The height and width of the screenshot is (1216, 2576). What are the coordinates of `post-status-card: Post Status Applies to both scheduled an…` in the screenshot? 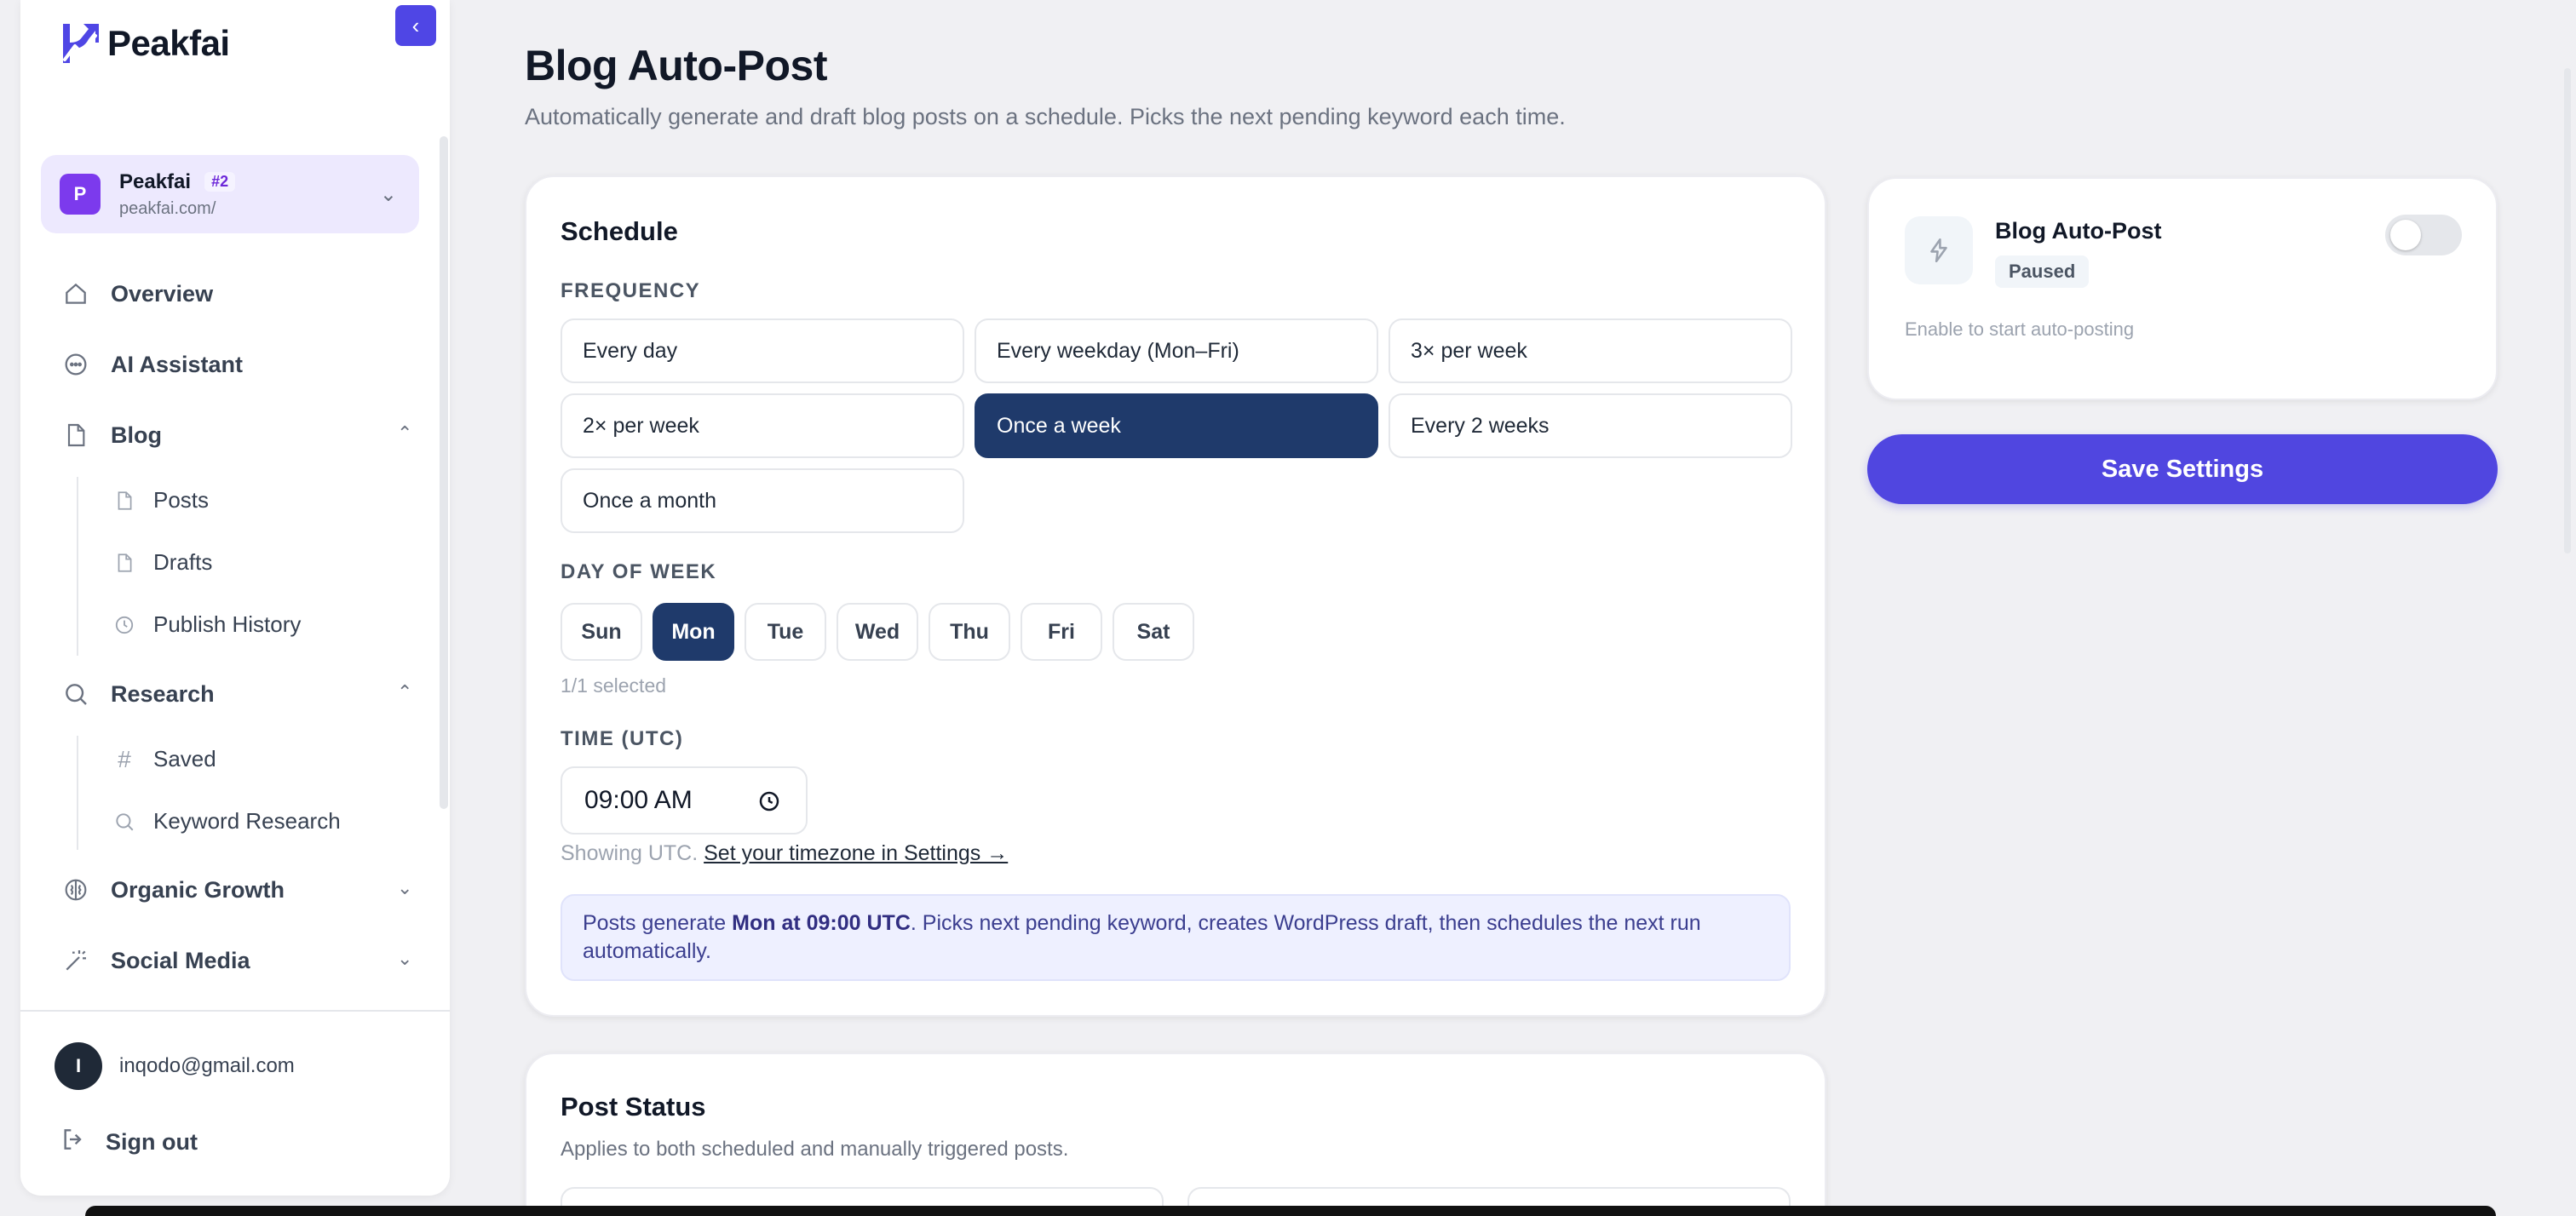 It's located at (1175, 1134).